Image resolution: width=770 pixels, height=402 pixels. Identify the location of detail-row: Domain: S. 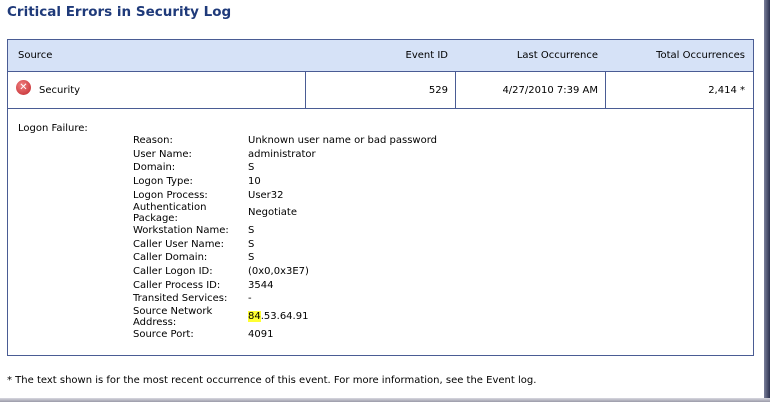
(285, 168).